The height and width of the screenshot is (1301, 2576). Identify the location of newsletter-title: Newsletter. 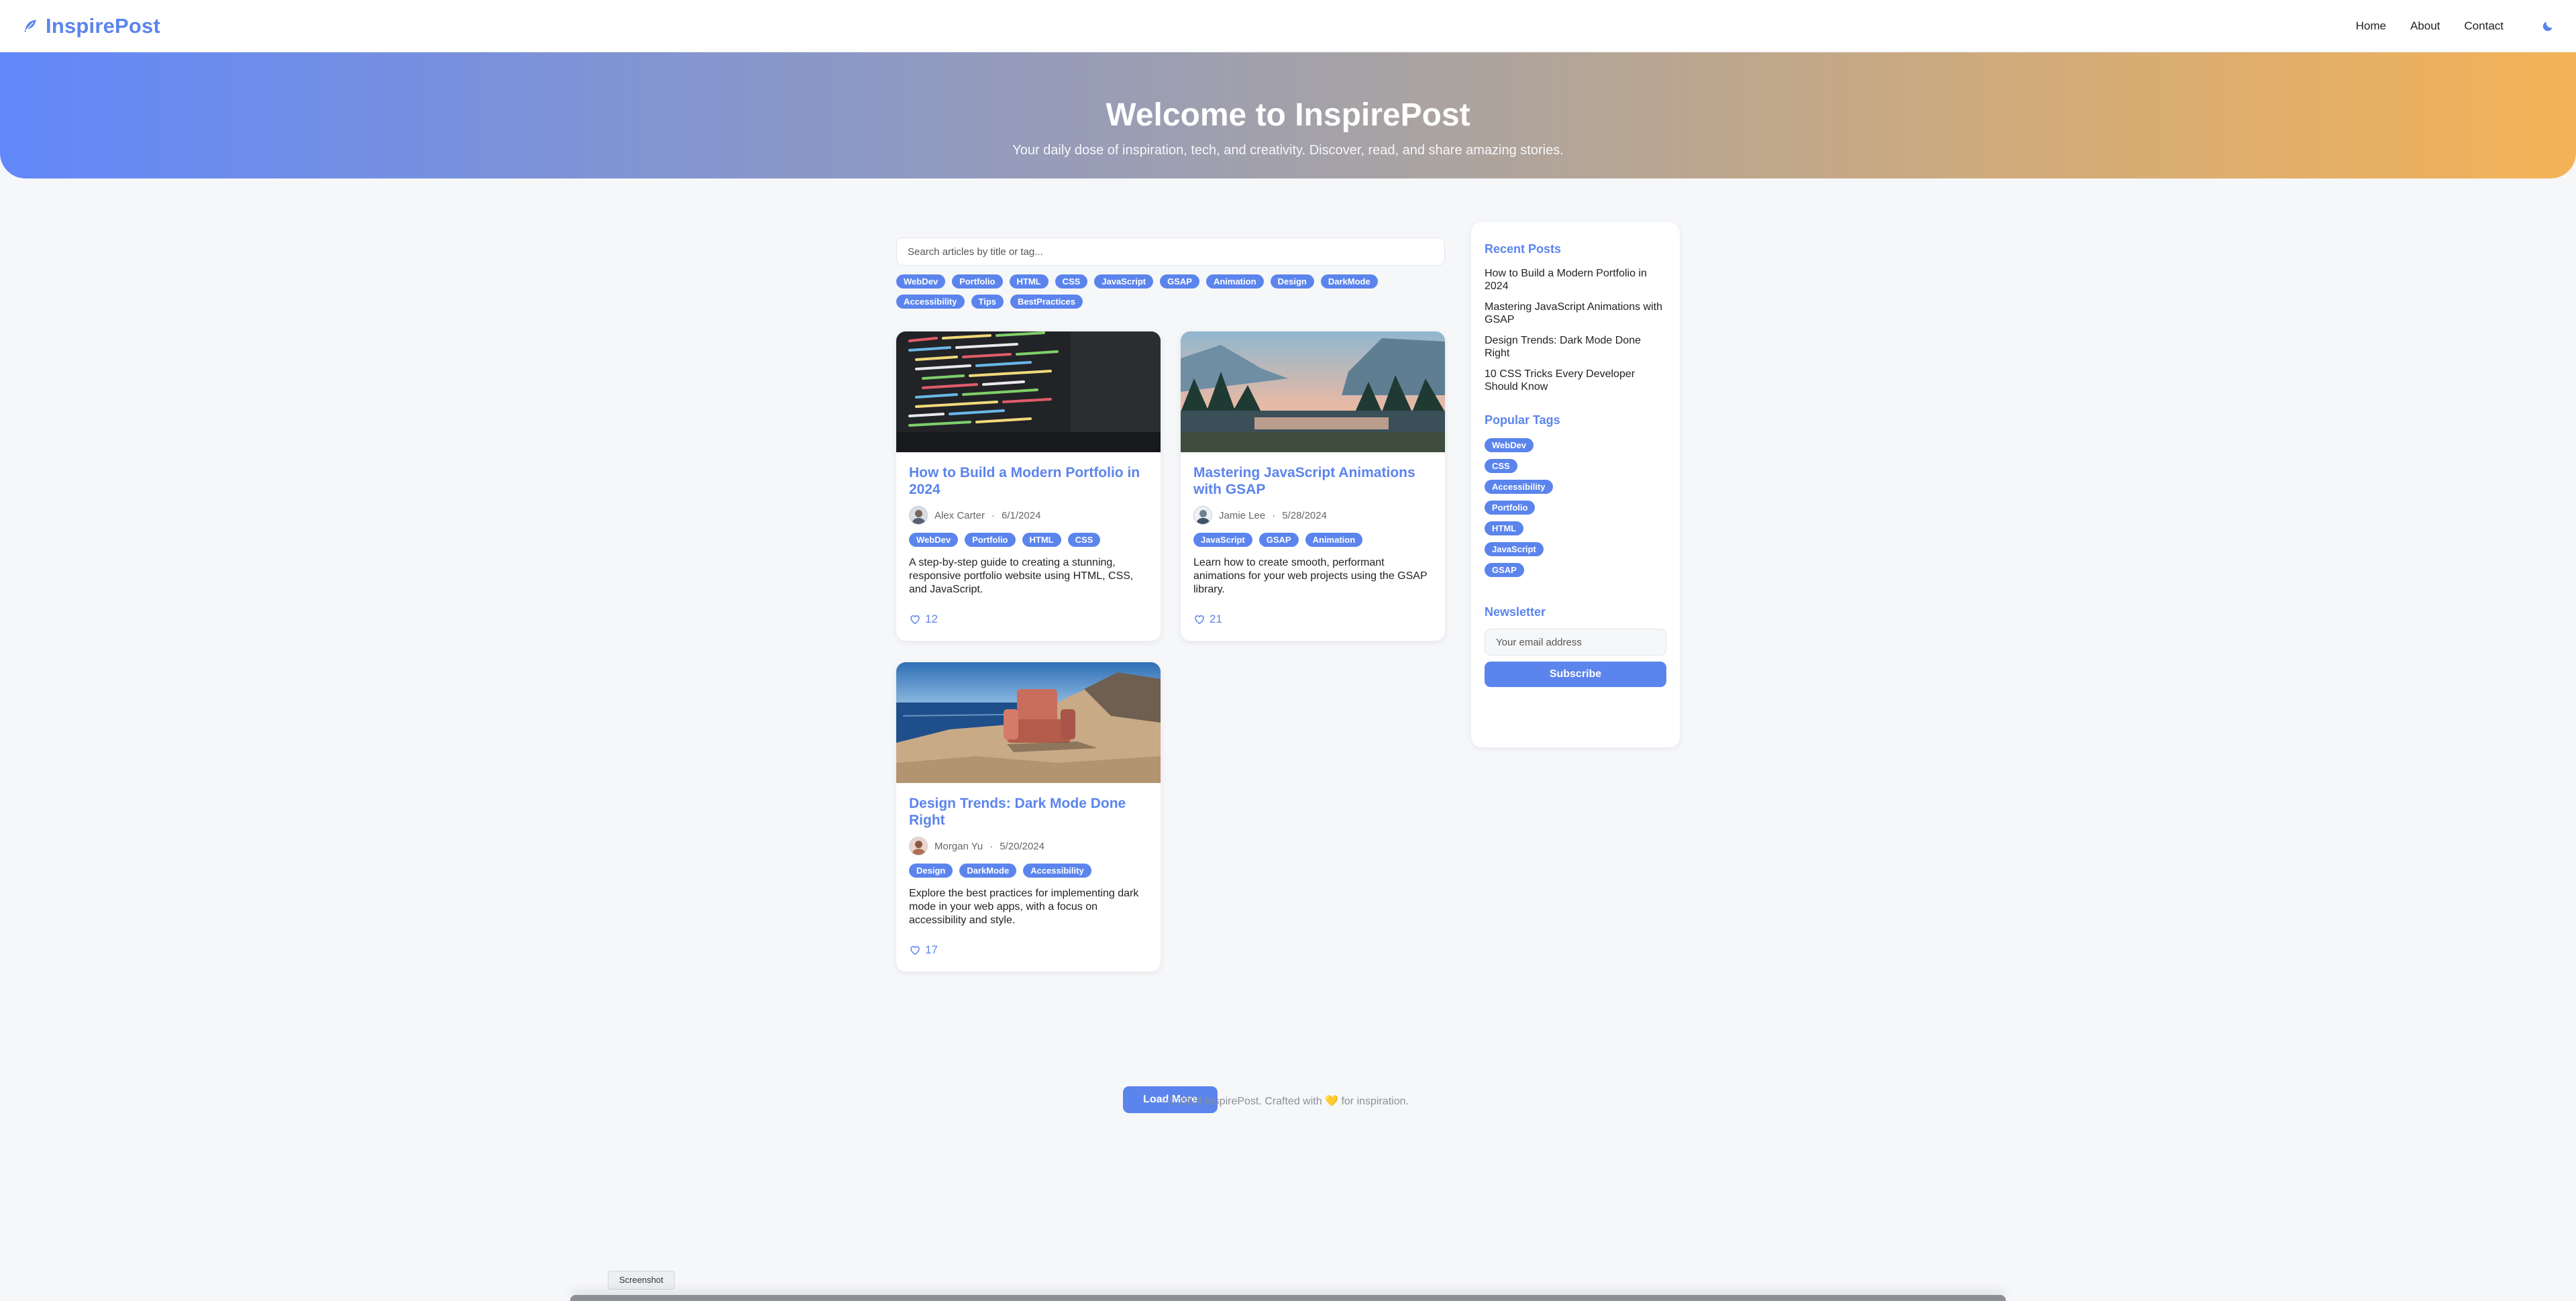
(1515, 612).